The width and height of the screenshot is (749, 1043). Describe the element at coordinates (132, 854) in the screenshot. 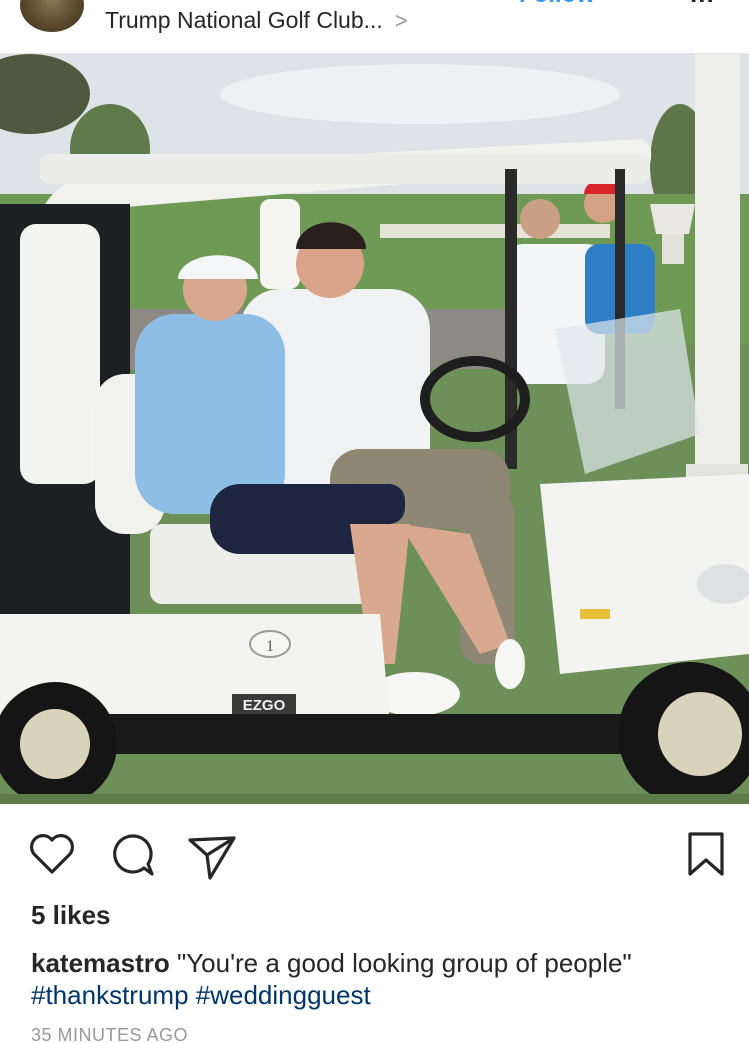

I see `comment-icon` at that location.